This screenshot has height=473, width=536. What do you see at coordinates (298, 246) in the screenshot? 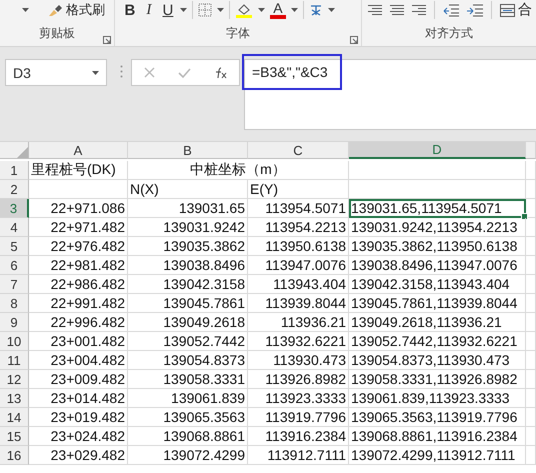
I see `table-cell: 113950.6138` at bounding box center [298, 246].